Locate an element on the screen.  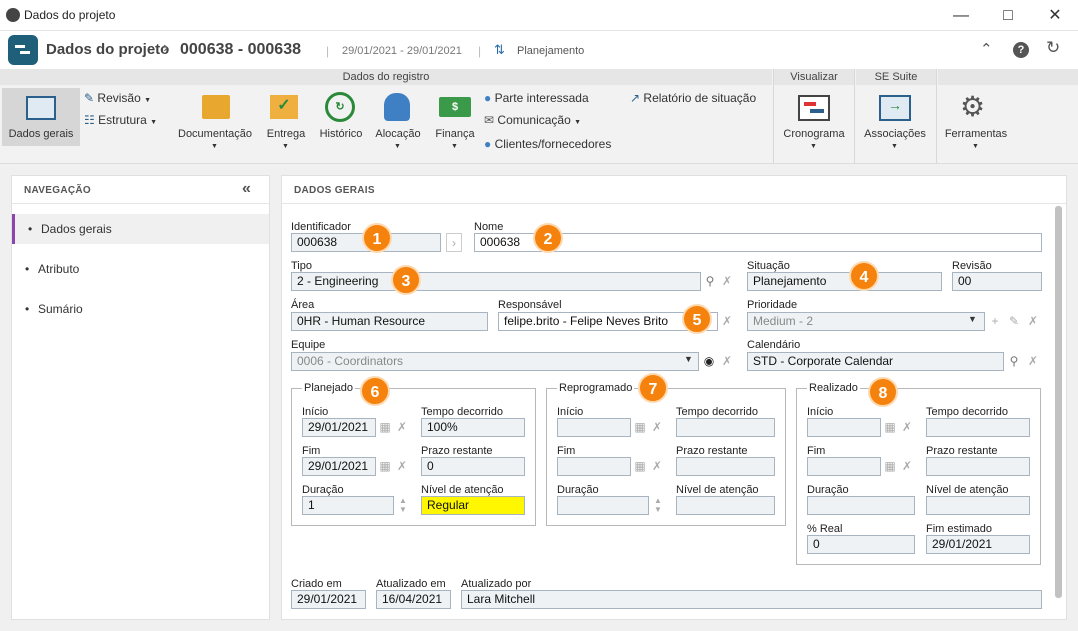
callout-badge: 7 is located at coordinates (653, 388).